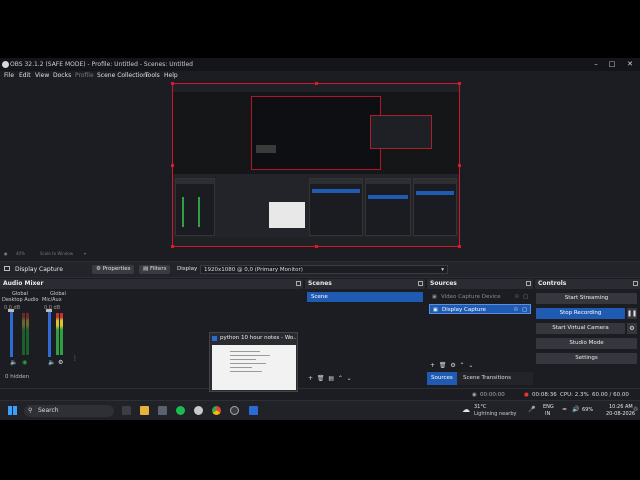  What do you see at coordinates (620, 414) in the screenshot?
I see `clock-date: 20-08-2026` at bounding box center [620, 414].